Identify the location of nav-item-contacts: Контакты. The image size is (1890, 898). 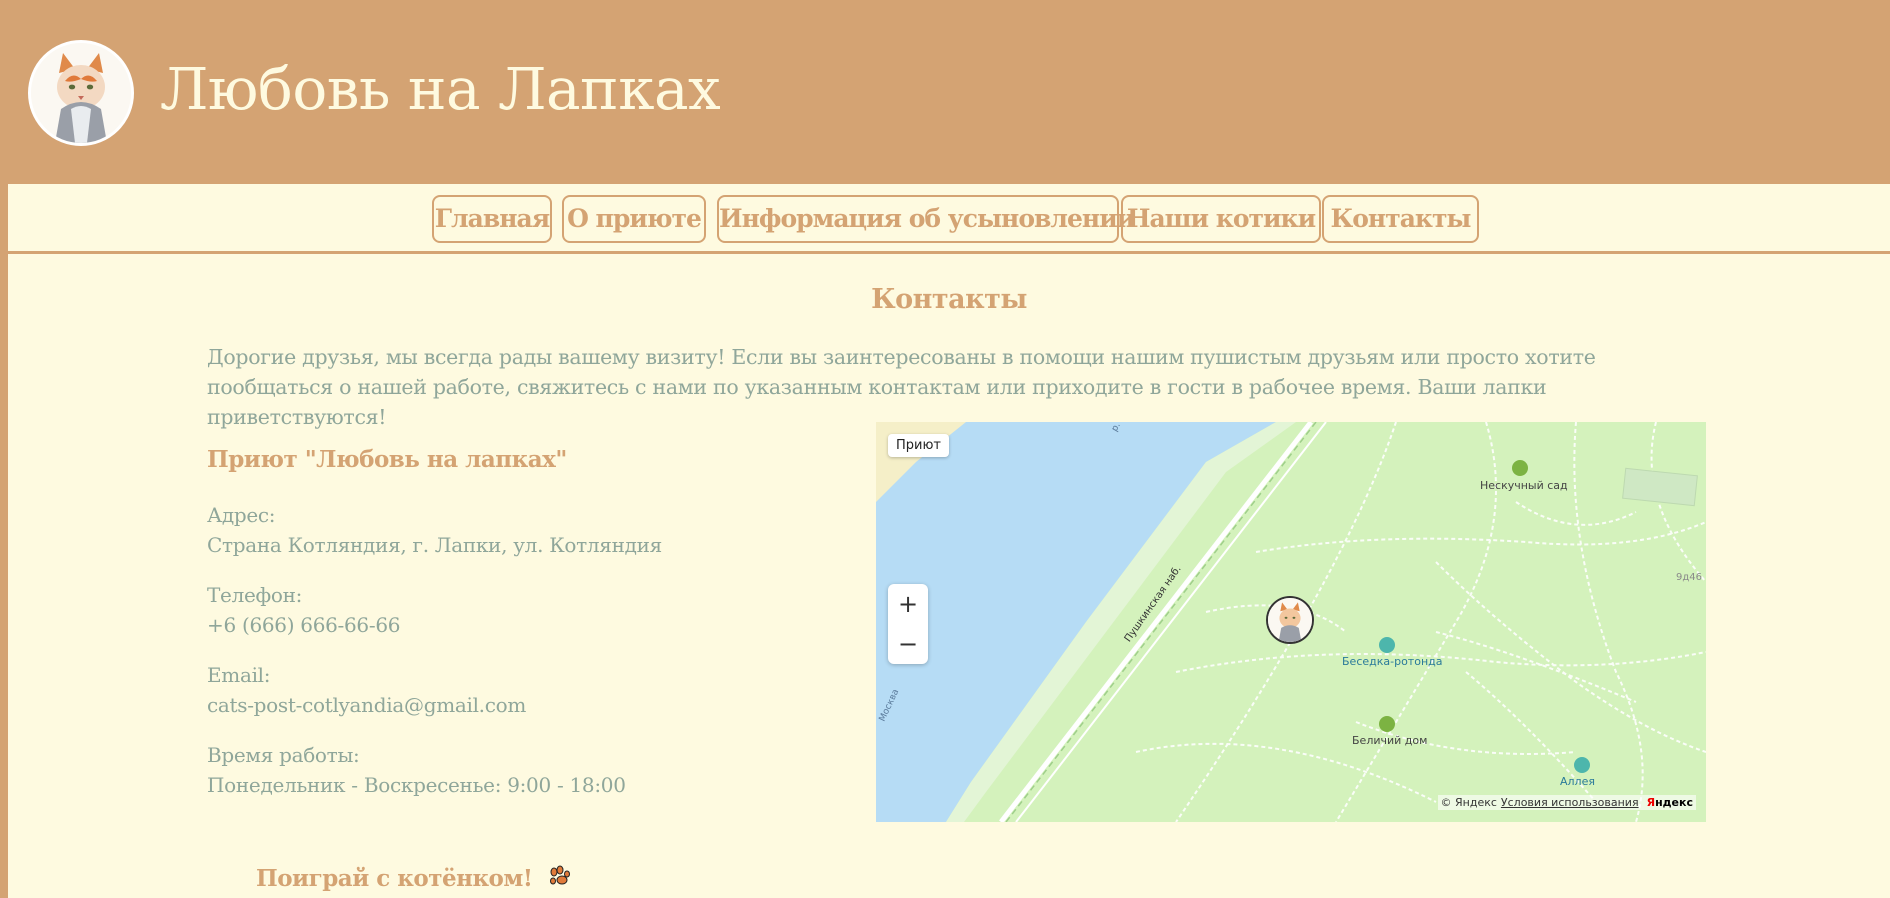
(1400, 219).